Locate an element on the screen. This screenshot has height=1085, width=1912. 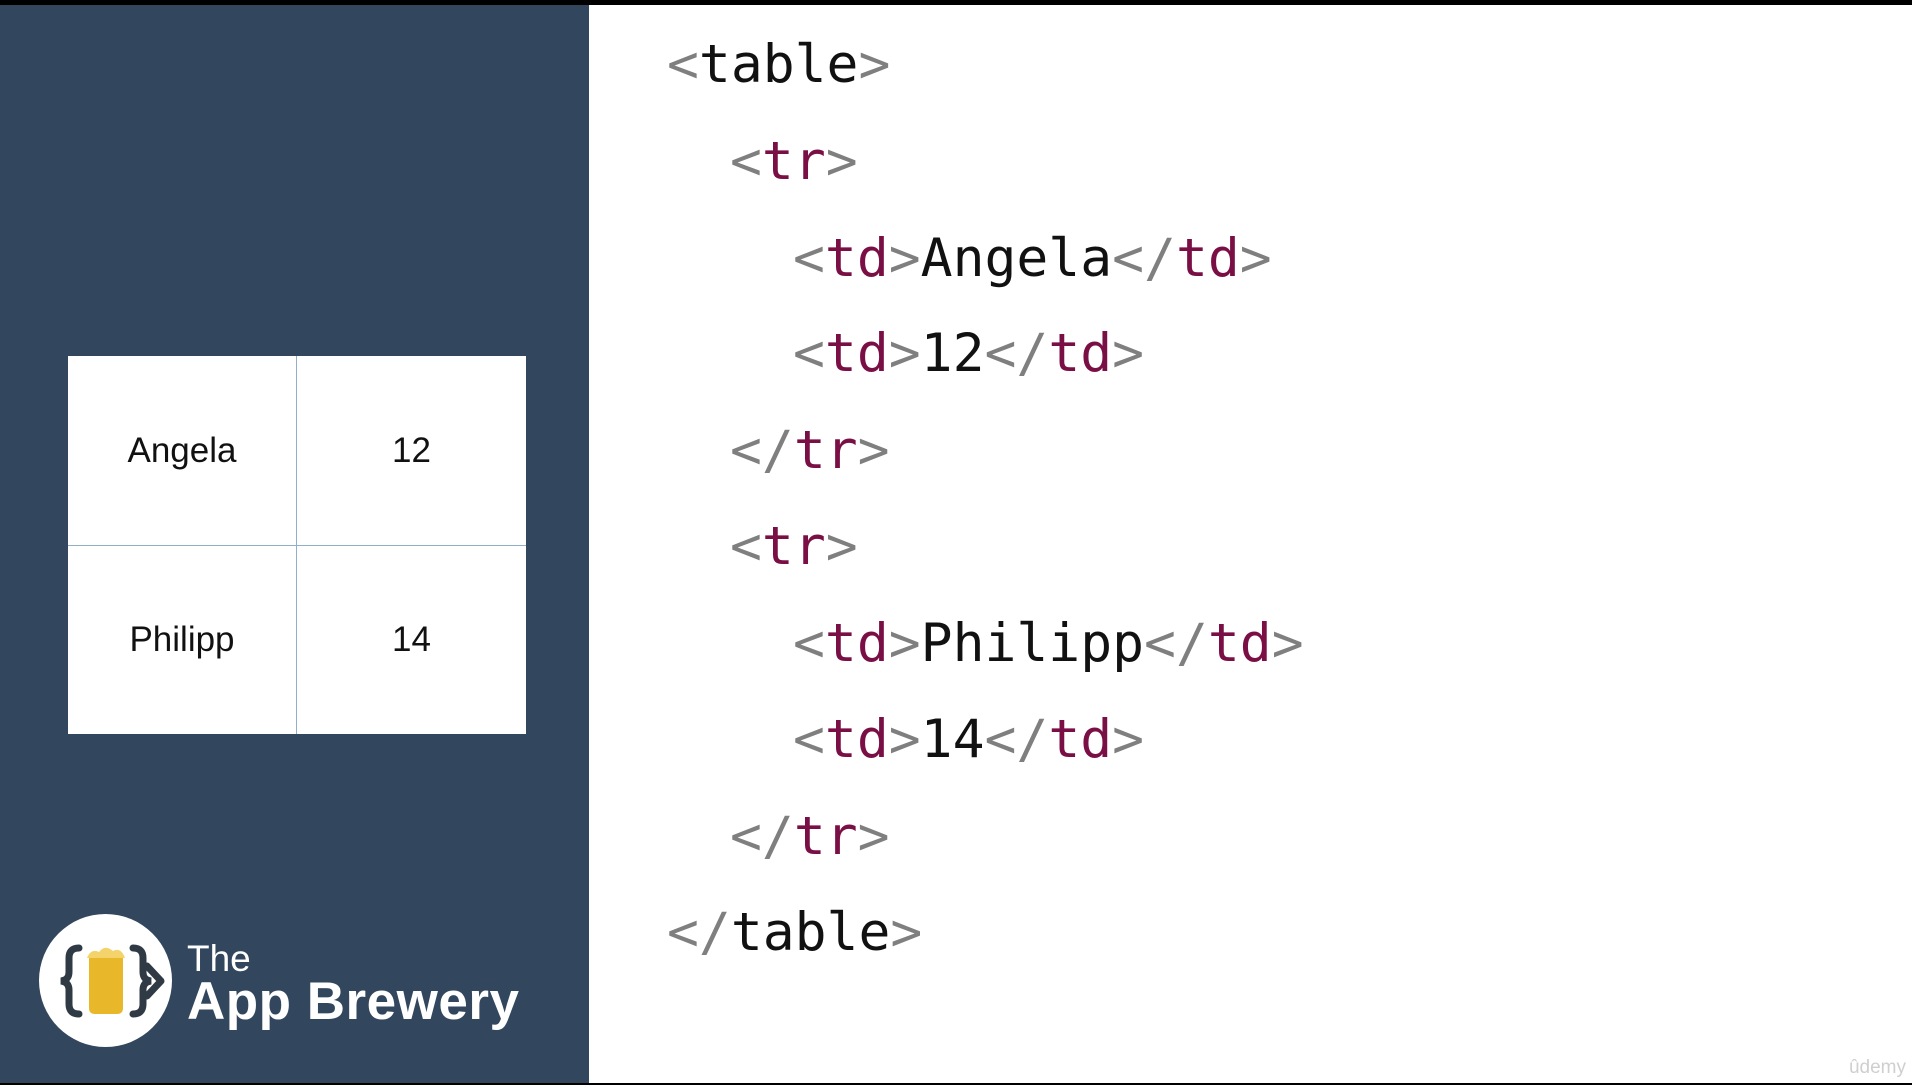
code-line-td: <td>12</td> is located at coordinates (968, 354).